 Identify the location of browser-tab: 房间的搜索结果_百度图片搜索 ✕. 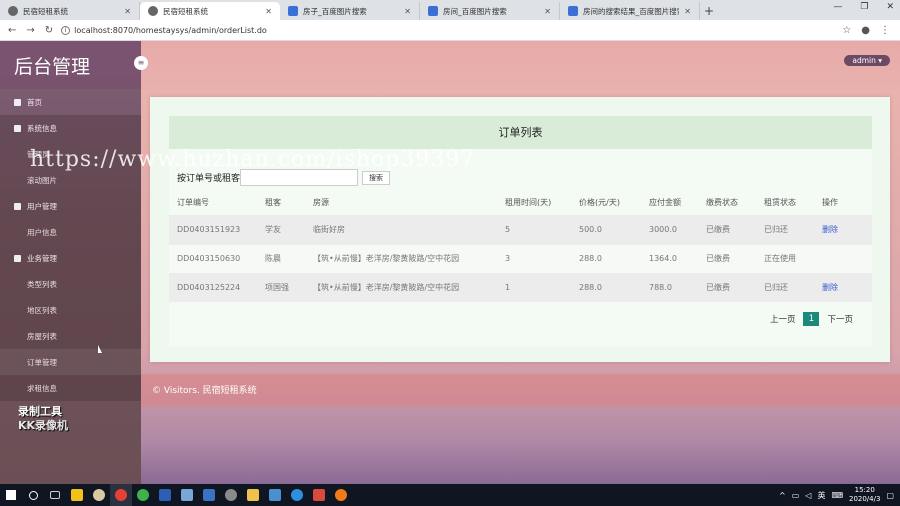
(630, 11).